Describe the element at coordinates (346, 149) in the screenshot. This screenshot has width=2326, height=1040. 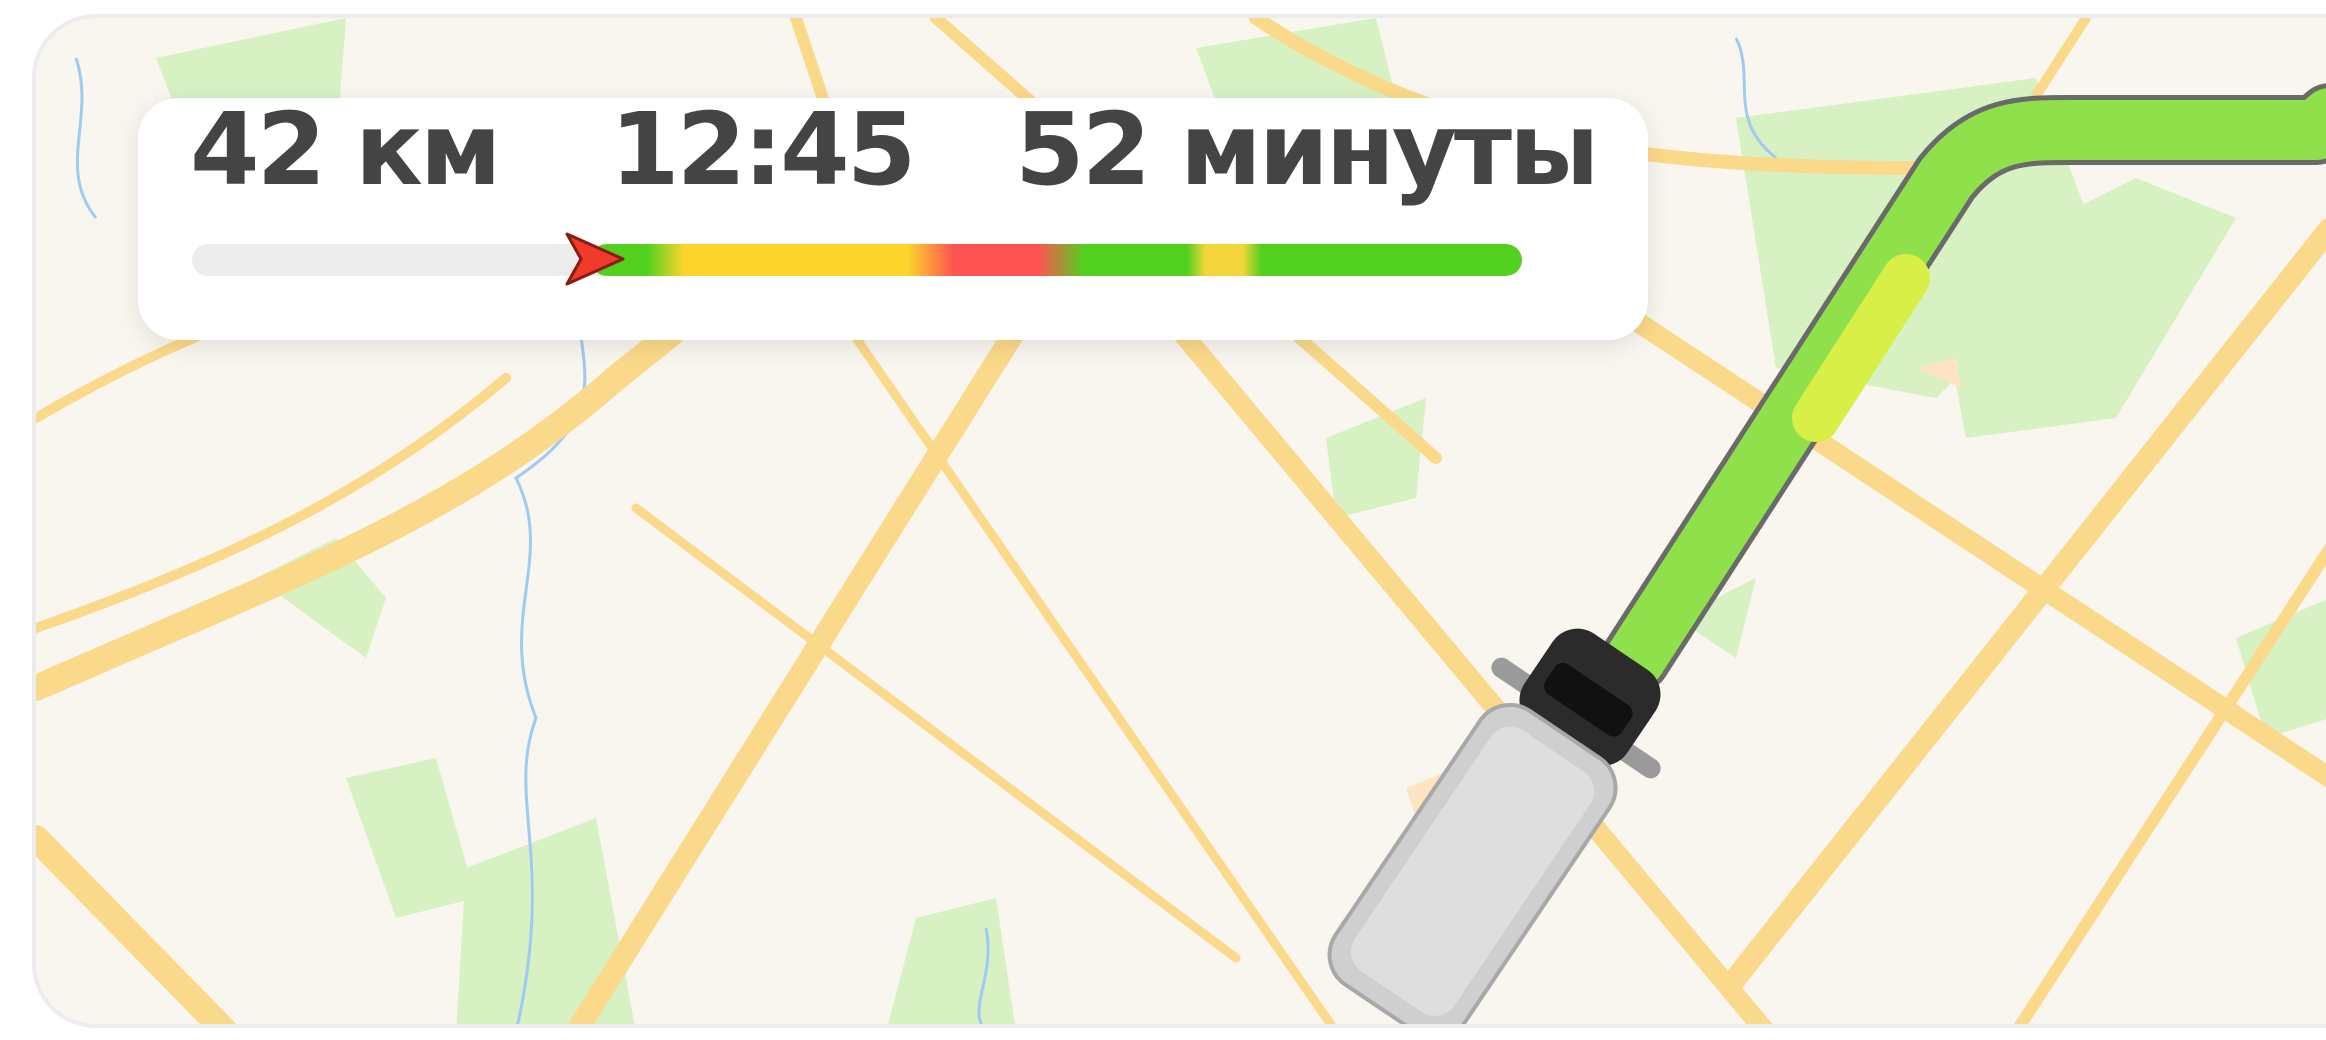
I see `route-distance: 42 км` at that location.